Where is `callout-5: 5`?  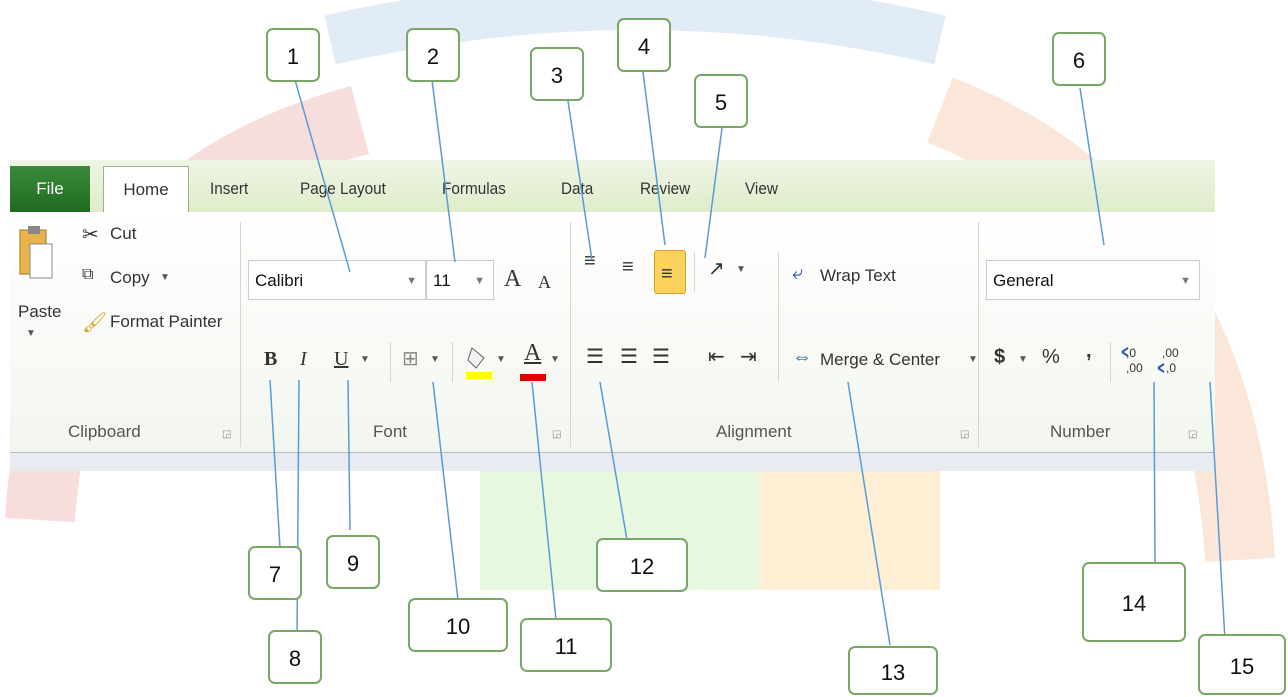 callout-5: 5 is located at coordinates (721, 101).